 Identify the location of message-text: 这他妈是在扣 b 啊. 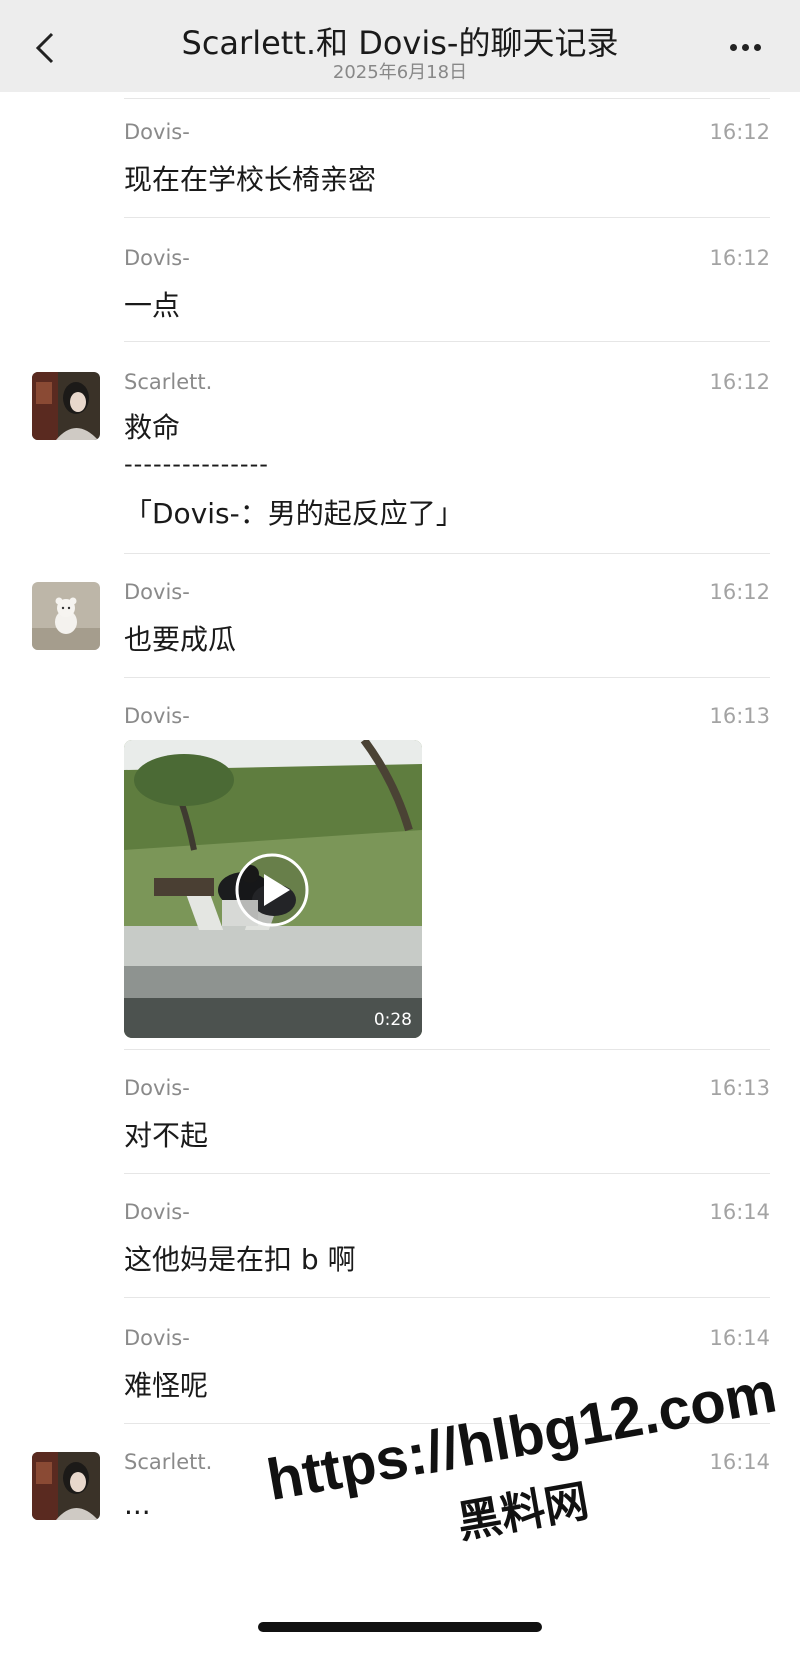
(240, 1259).